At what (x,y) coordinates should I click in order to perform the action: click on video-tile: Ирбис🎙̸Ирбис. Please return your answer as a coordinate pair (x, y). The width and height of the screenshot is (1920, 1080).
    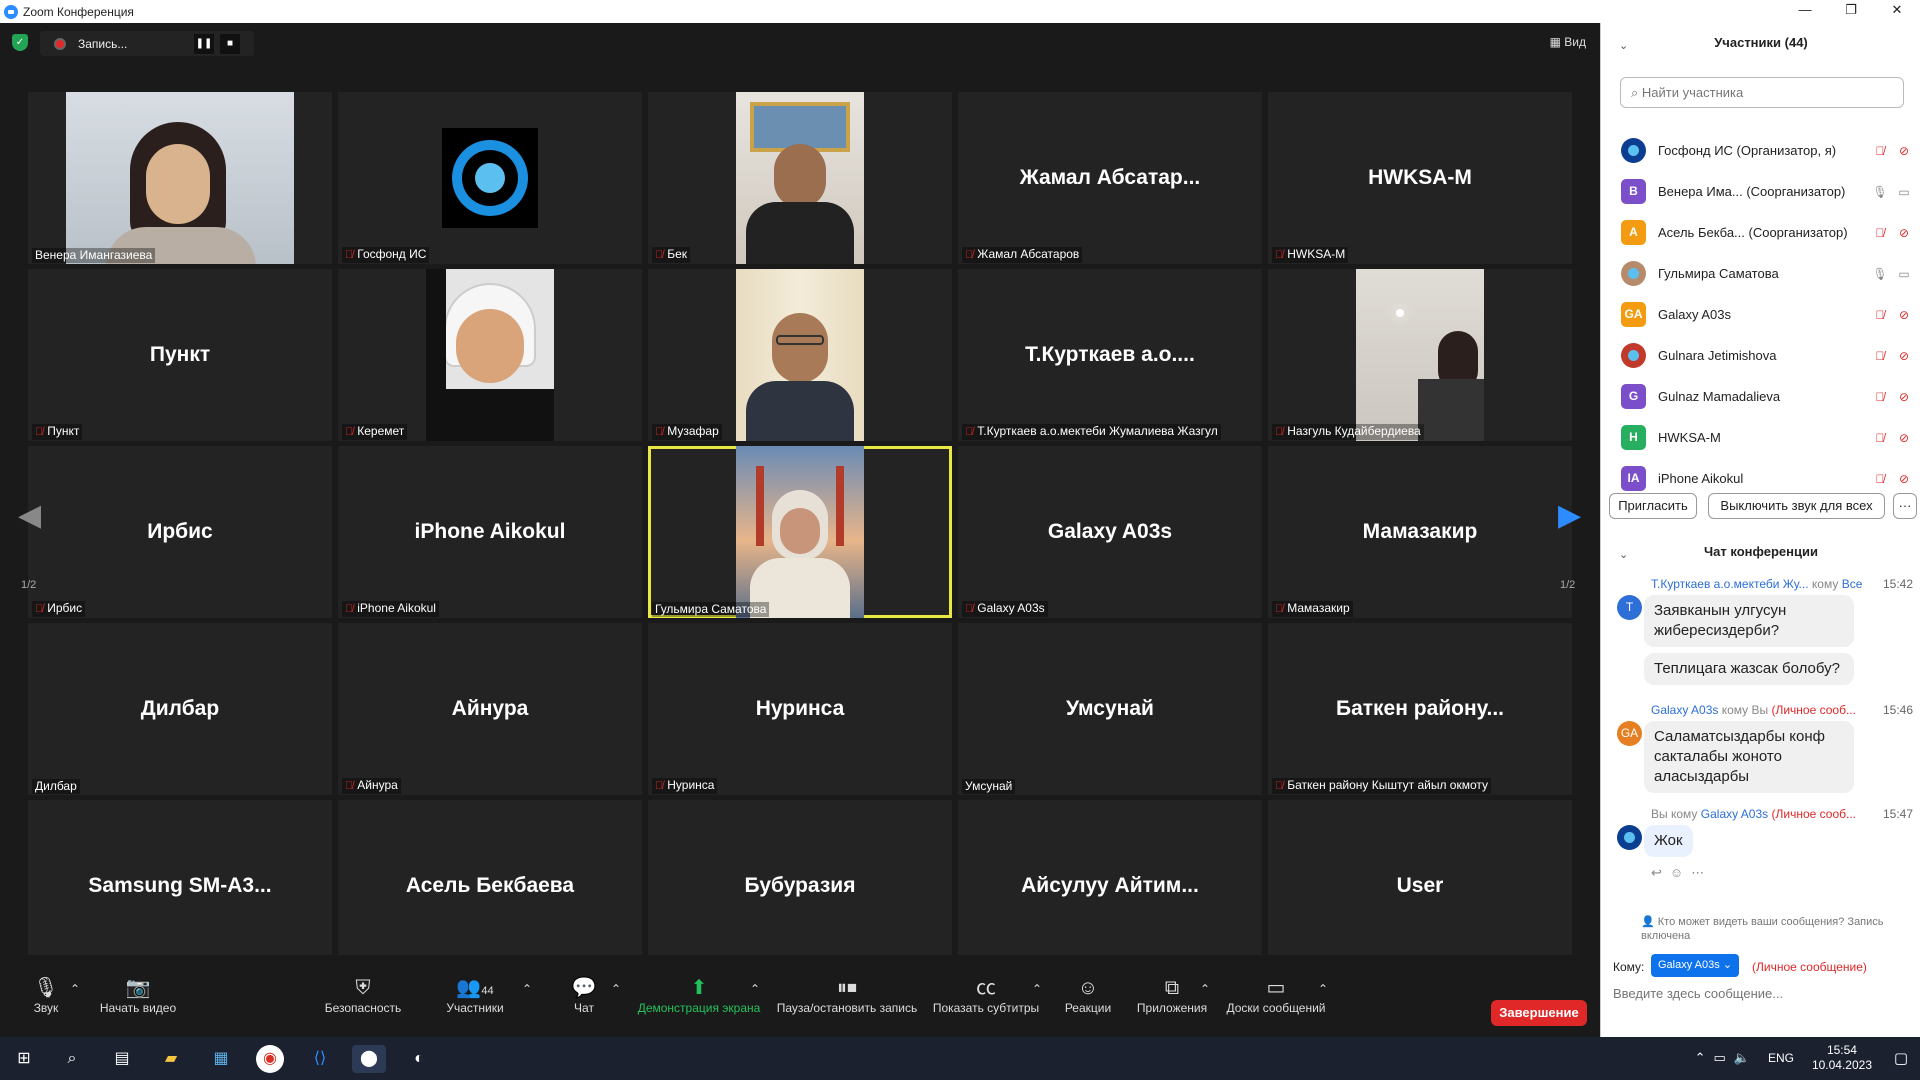
    Looking at the image, I should click on (180, 532).